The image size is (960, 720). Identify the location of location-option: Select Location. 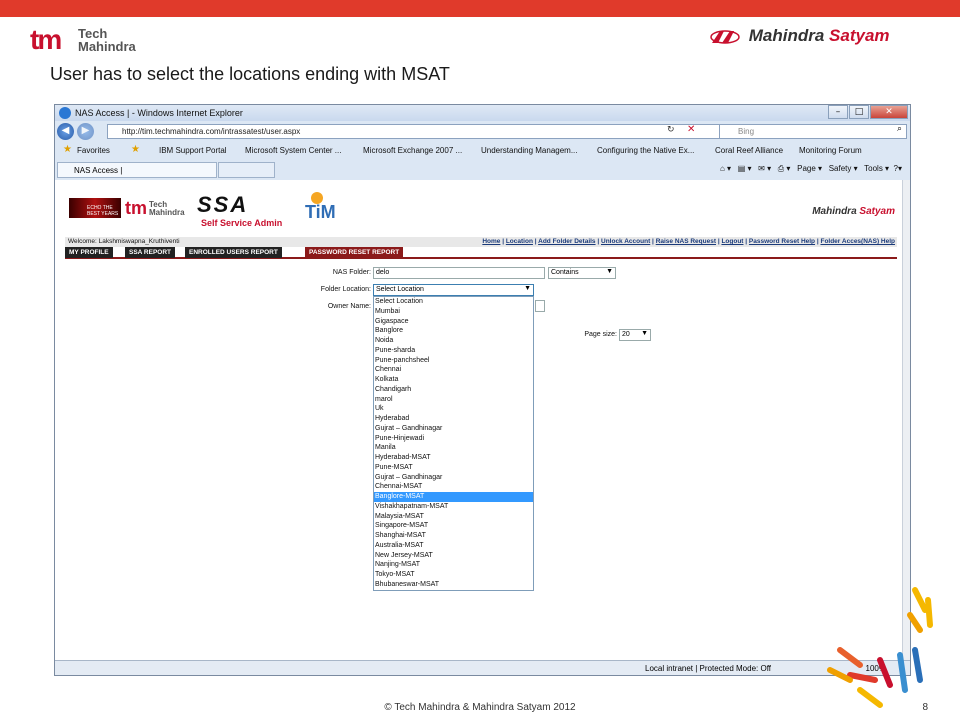
(453, 302).